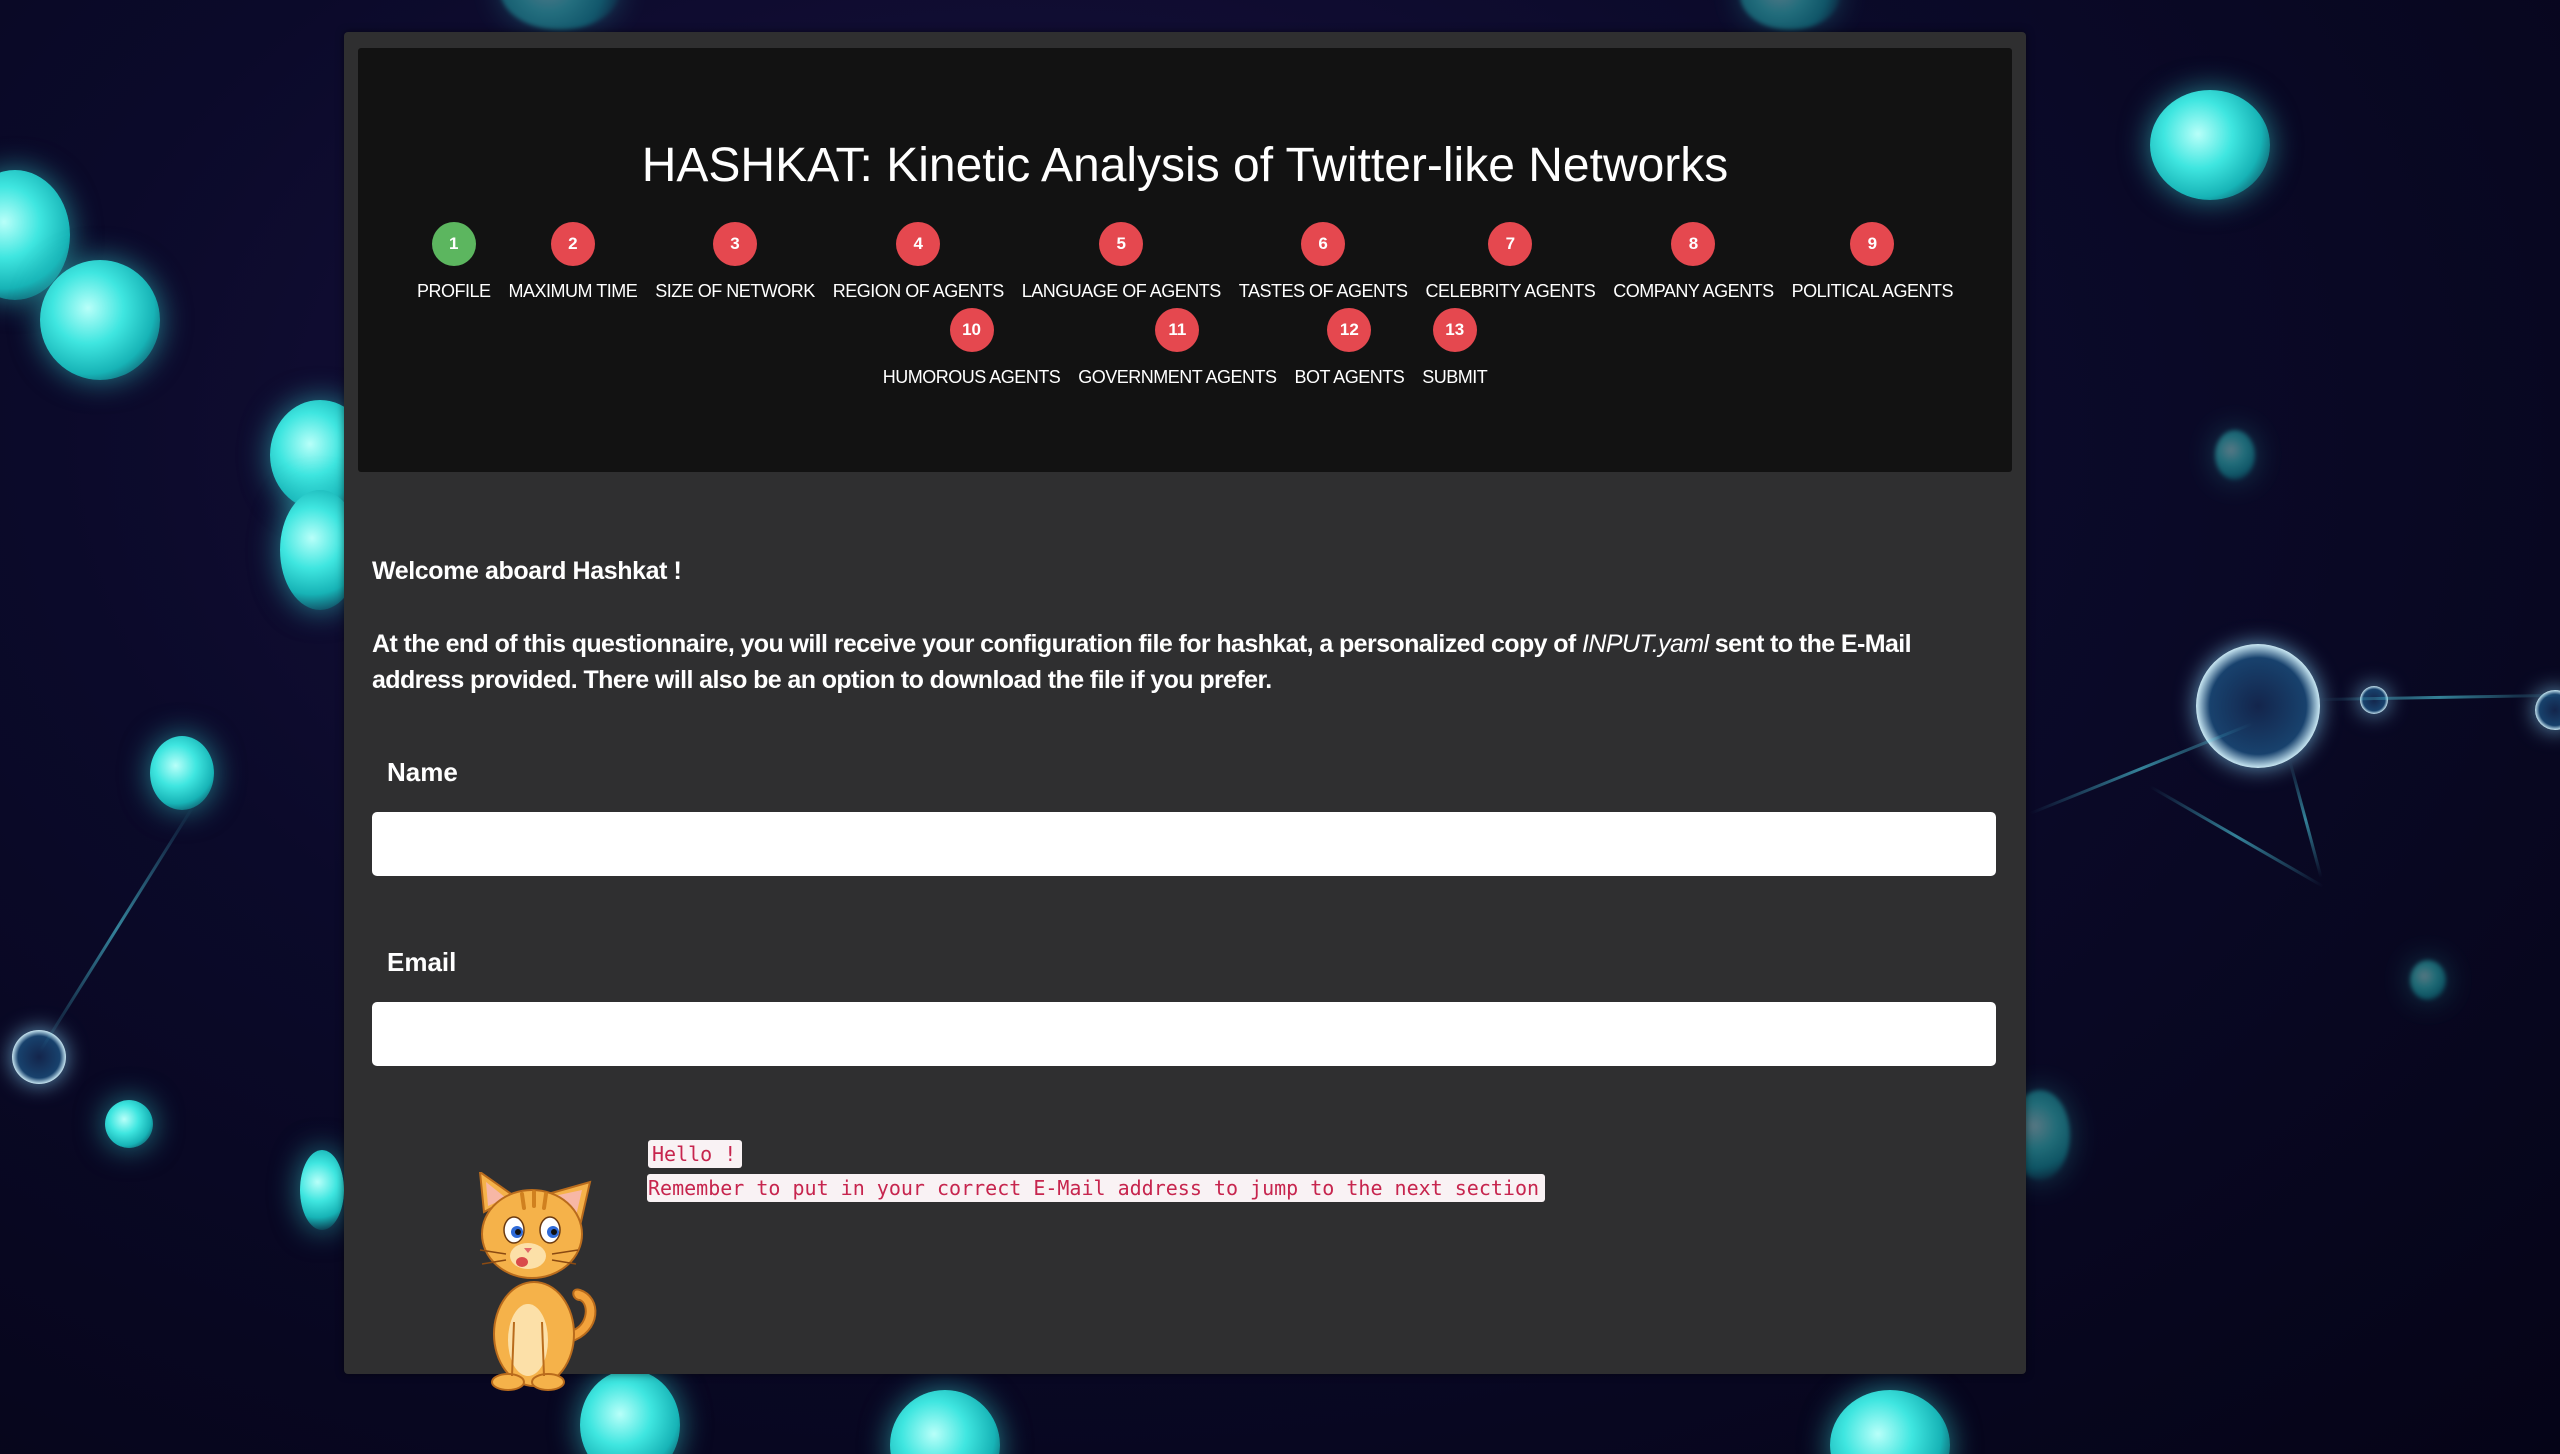  I want to click on step-maximum-time: 2 MAXIMUM TIME, so click(573, 262).